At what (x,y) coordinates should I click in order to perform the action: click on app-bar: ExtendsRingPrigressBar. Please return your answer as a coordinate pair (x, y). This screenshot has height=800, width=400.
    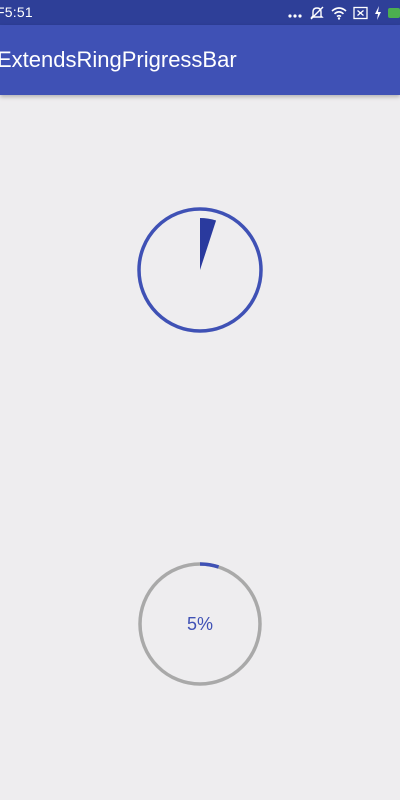
    Looking at the image, I should click on (200, 60).